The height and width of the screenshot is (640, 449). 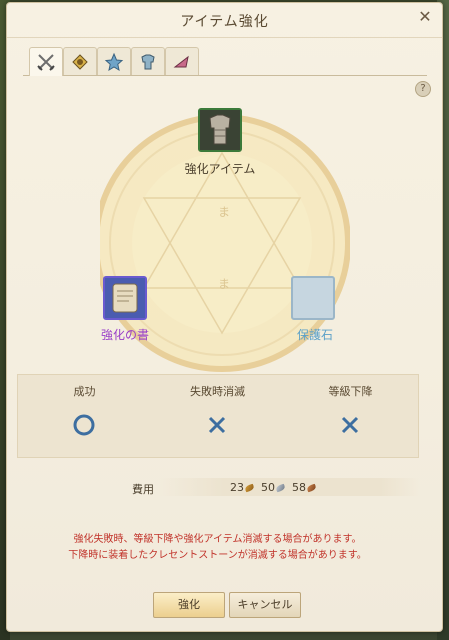 I want to click on result-label: 成功, so click(x=84, y=391).